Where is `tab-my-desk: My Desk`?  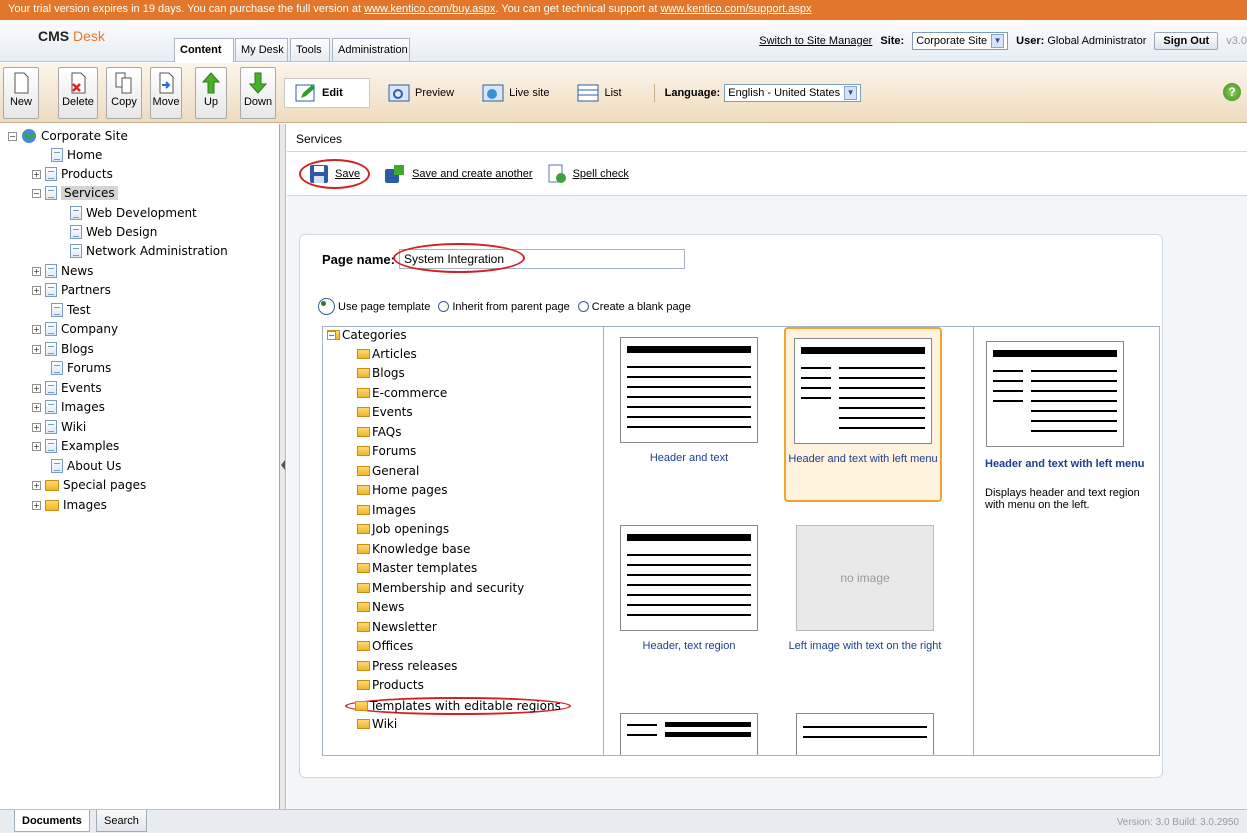
tab-my-desk: My Desk is located at coordinates (261, 49).